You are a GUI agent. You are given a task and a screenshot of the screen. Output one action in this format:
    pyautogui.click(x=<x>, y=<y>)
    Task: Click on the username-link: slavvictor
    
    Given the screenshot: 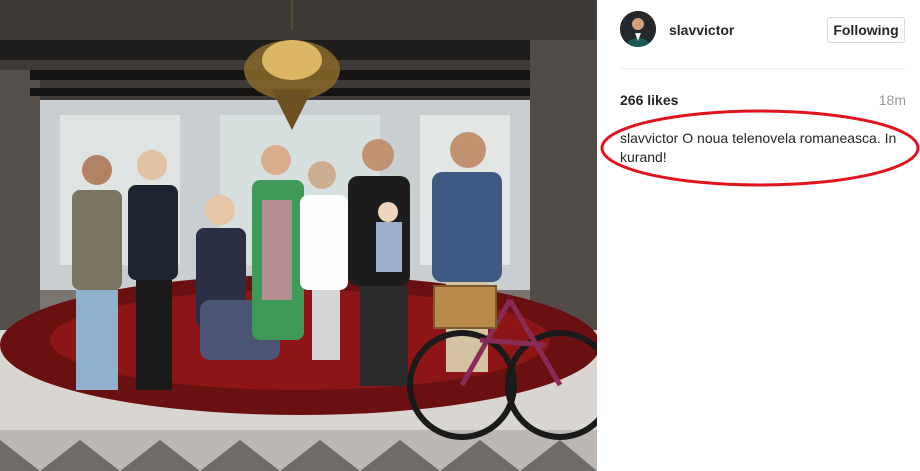 What is the action you would take?
    pyautogui.click(x=701, y=30)
    